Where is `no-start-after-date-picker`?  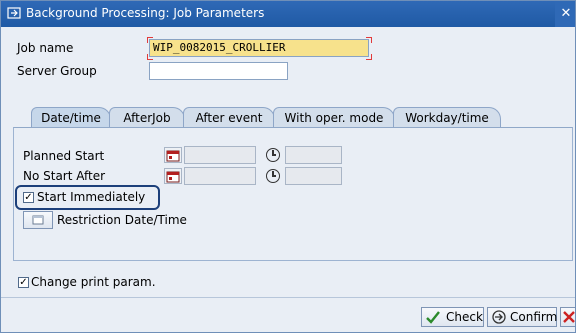 no-start-after-date-picker is located at coordinates (173, 176).